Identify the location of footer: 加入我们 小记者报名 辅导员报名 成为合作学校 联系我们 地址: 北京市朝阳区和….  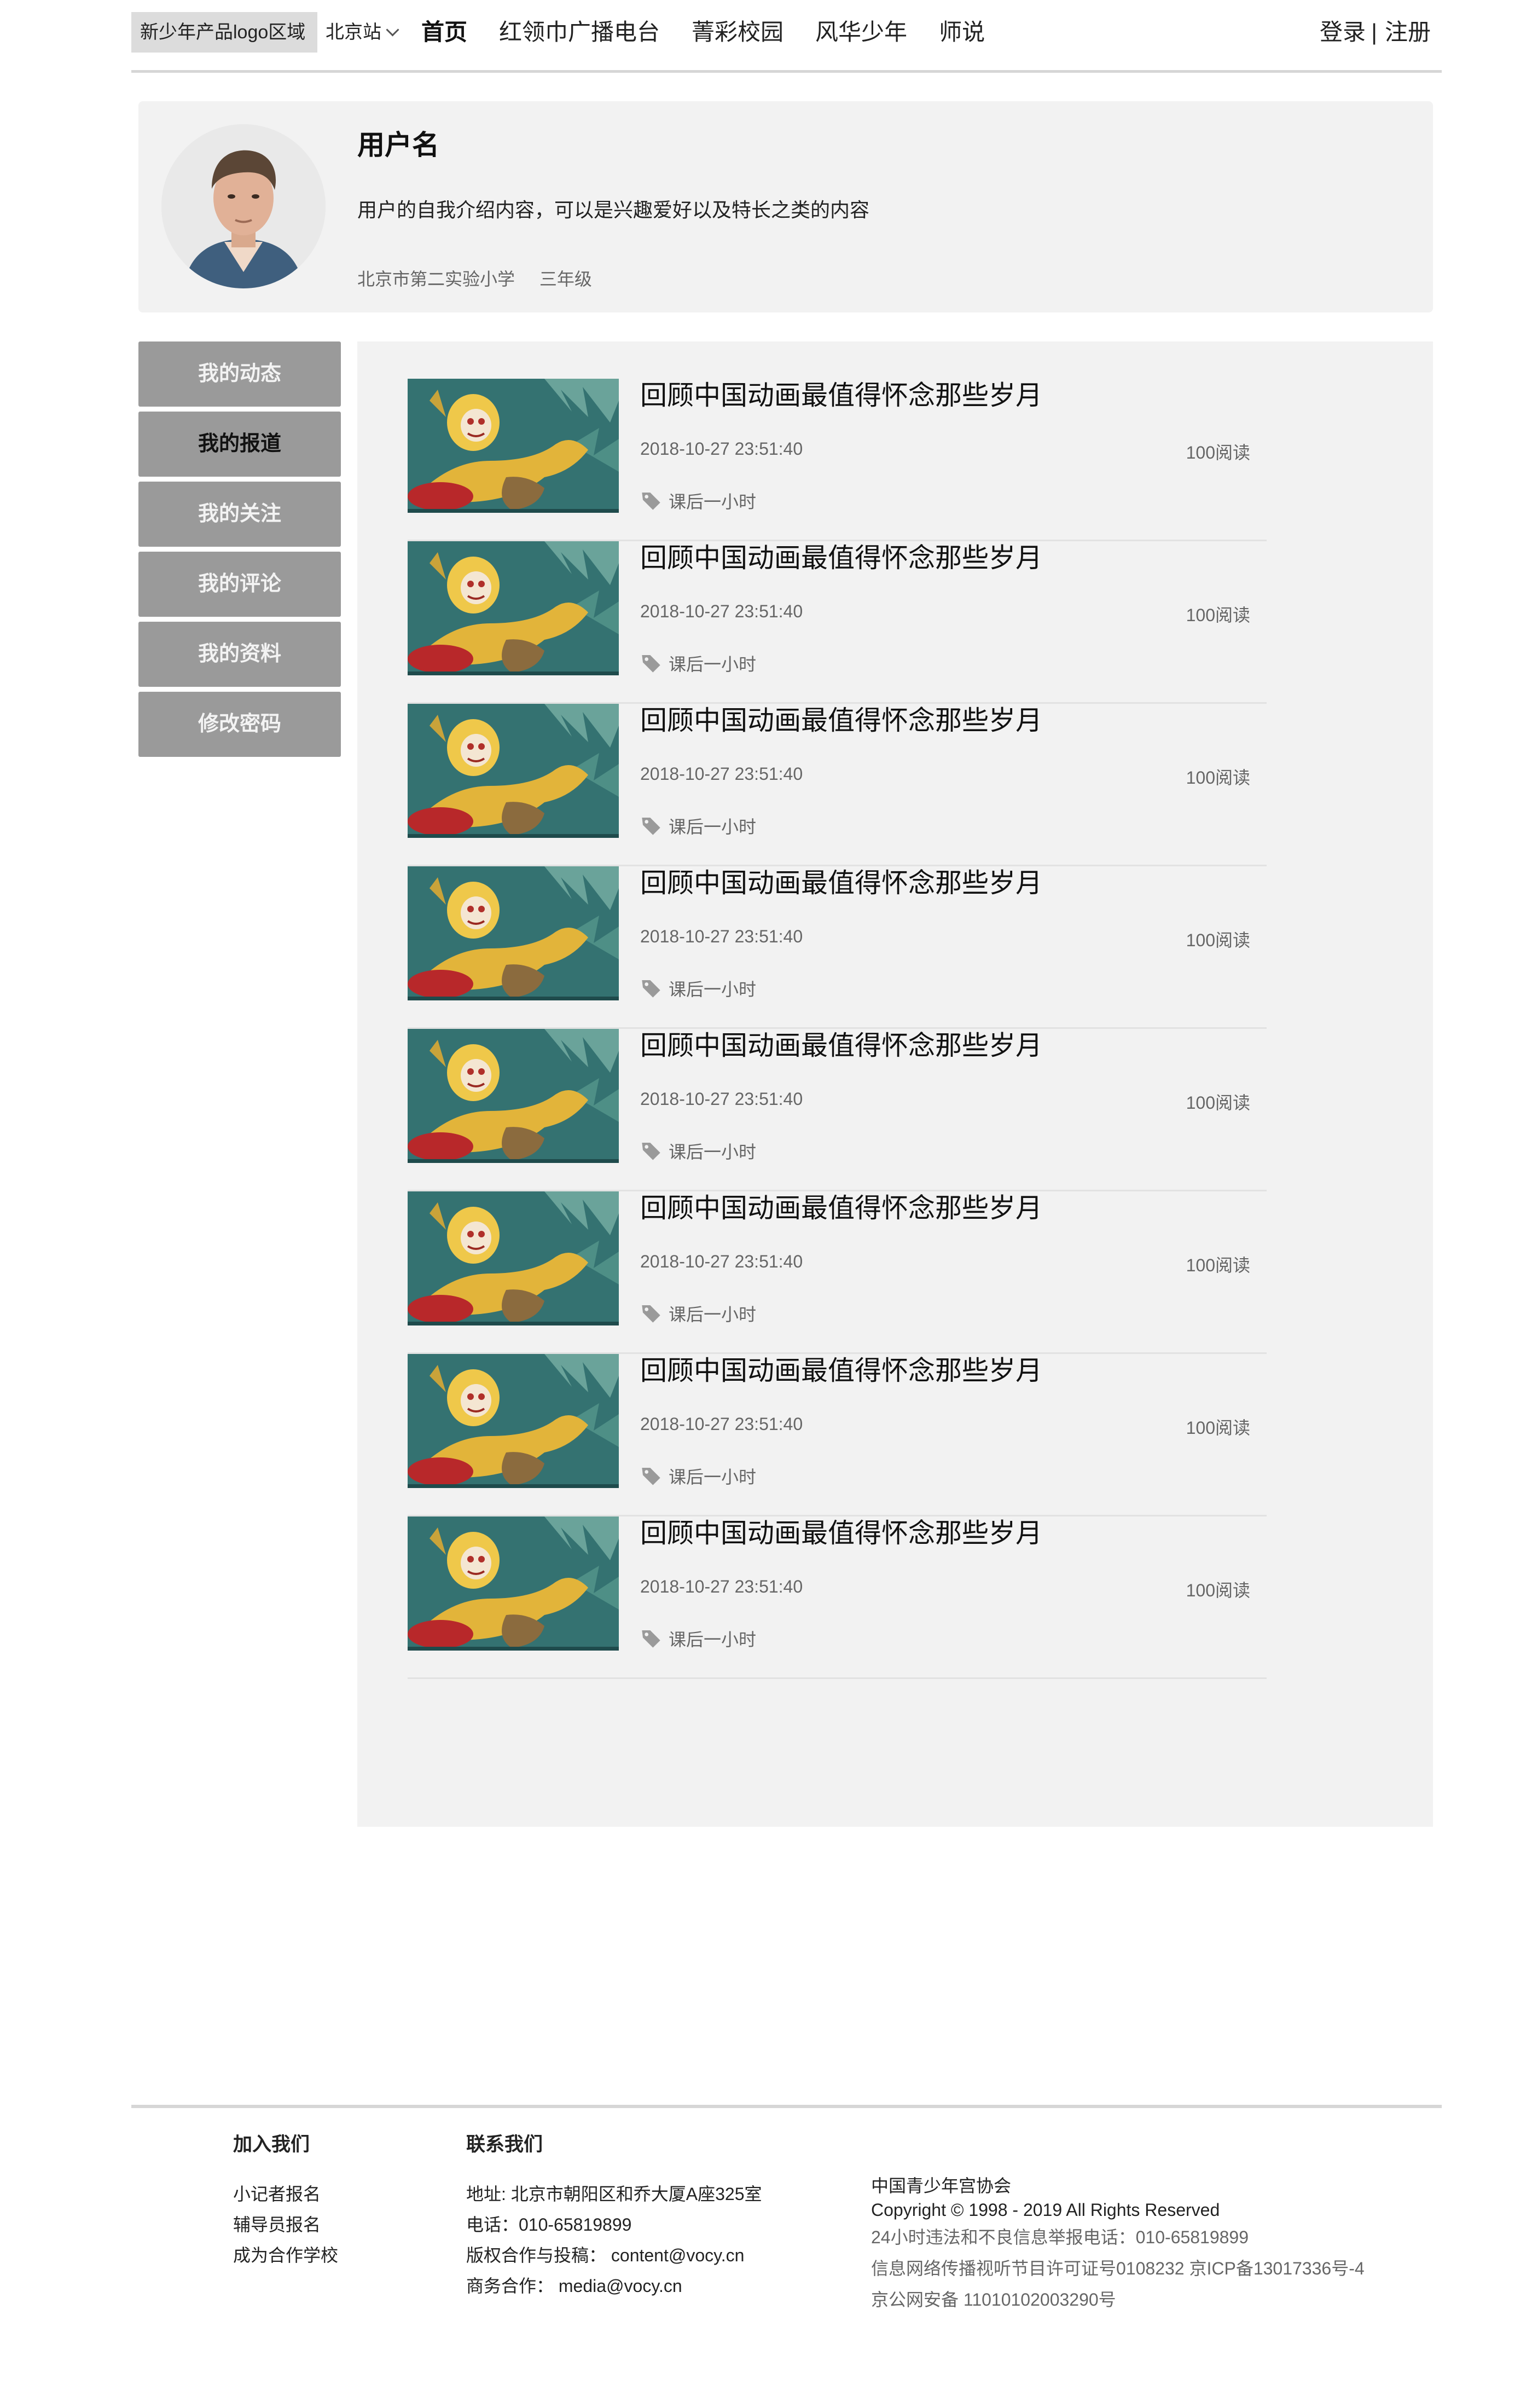
(786, 2229).